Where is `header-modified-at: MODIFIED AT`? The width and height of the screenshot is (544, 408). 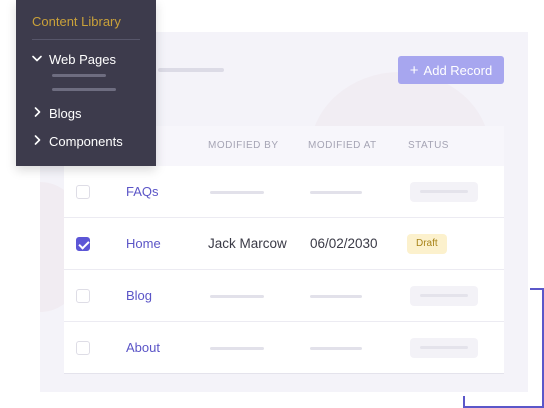 header-modified-at: MODIFIED AT is located at coordinates (342, 146).